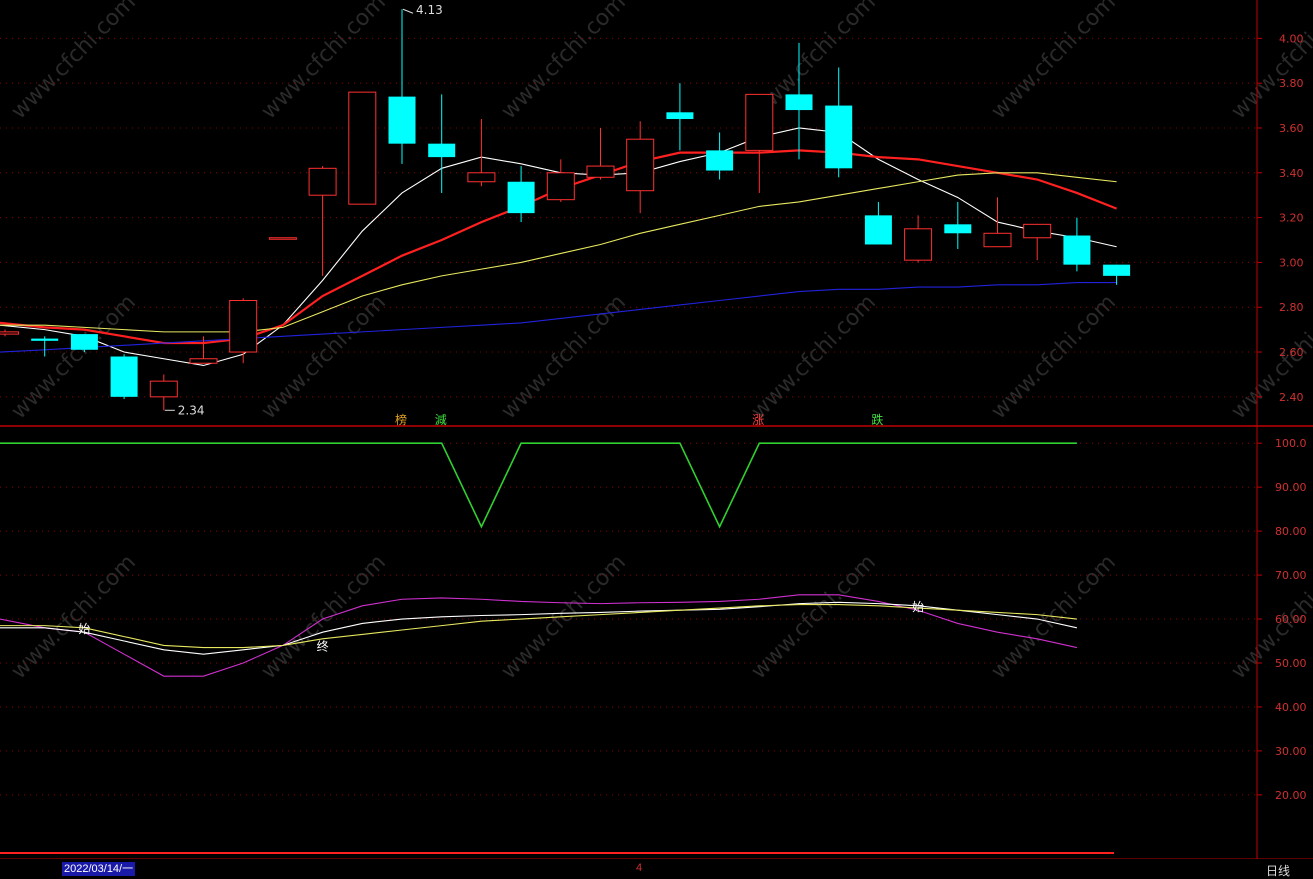 The height and width of the screenshot is (879, 1313). What do you see at coordinates (1291, 128) in the screenshot?
I see `price-tick-label: 3.60` at bounding box center [1291, 128].